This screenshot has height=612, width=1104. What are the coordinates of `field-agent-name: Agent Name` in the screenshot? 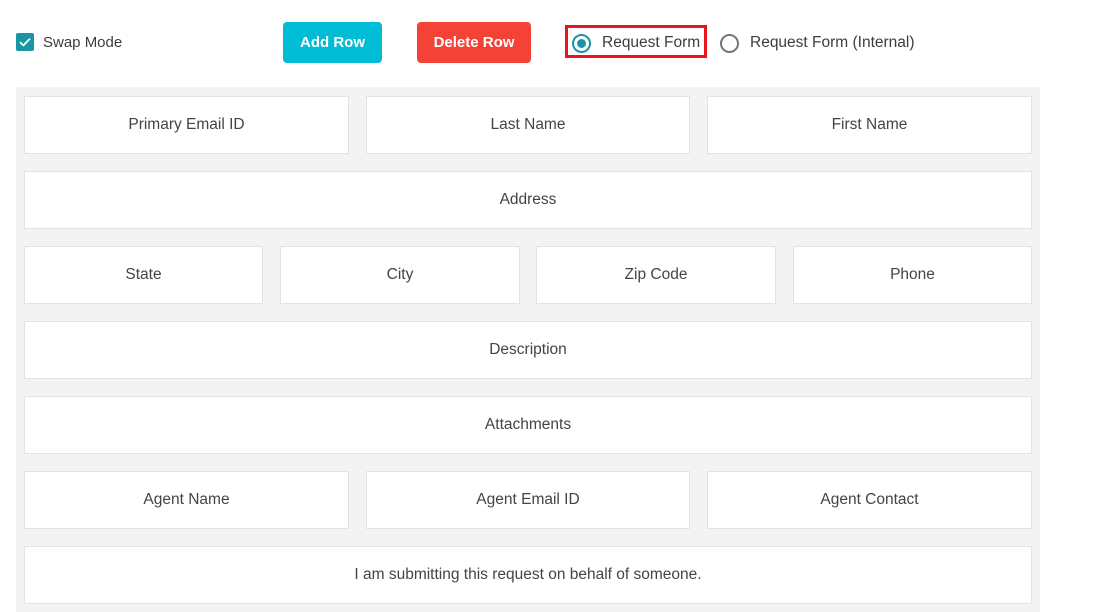 It's located at (186, 500).